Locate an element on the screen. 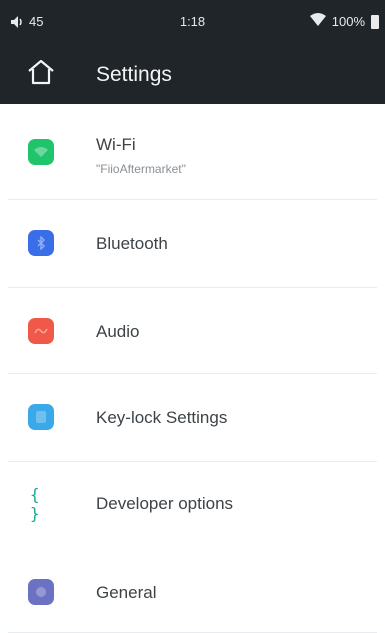  page-title: Settings is located at coordinates (134, 74).